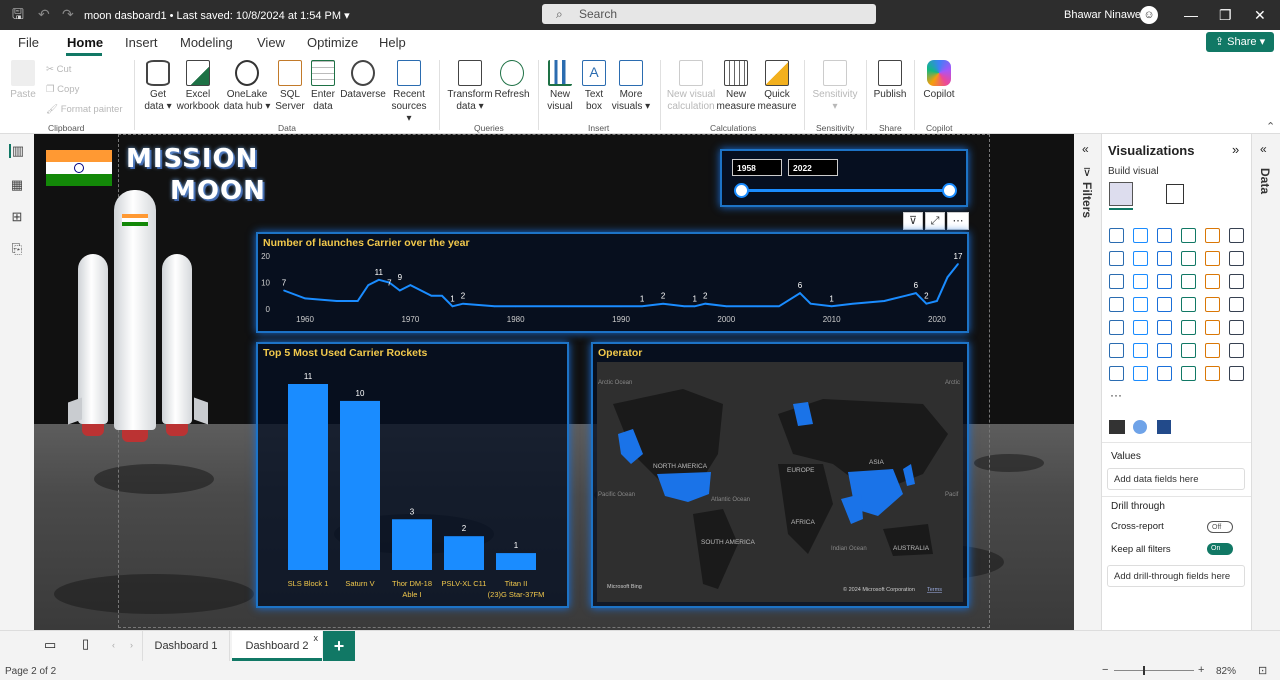 The height and width of the screenshot is (680, 1280). Describe the element at coordinates (198, 86) in the screenshot. I see `excel-workbook-button: Excel workbook` at that location.